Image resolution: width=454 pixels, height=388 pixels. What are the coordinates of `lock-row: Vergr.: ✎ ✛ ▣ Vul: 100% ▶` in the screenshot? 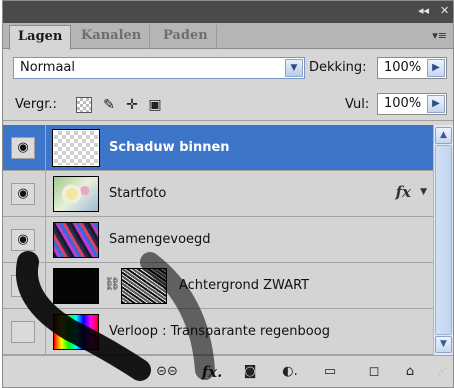 It's located at (228, 105).